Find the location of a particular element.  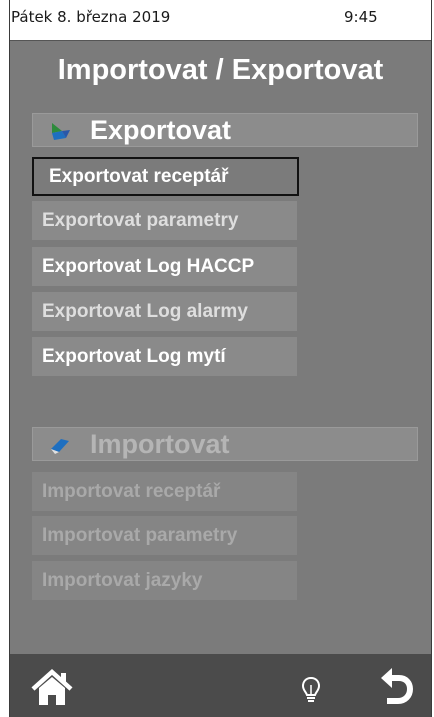

export-haccp-log-button: Exportovat Log HACCP is located at coordinates (164, 266).